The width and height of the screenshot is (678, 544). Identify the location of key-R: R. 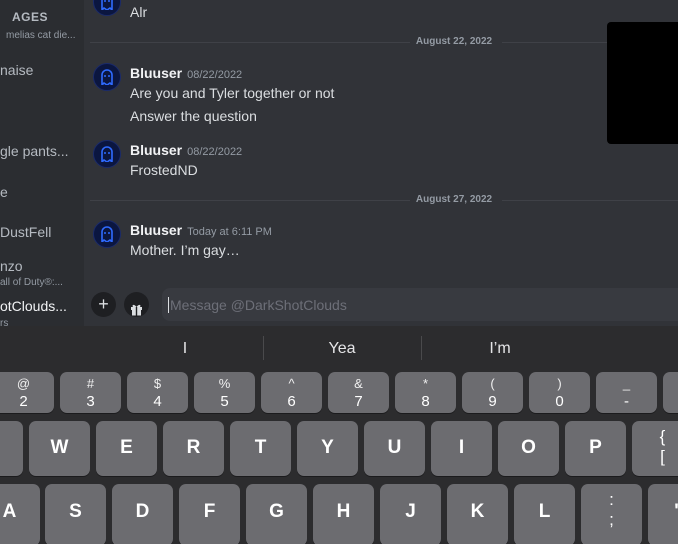
(193, 448).